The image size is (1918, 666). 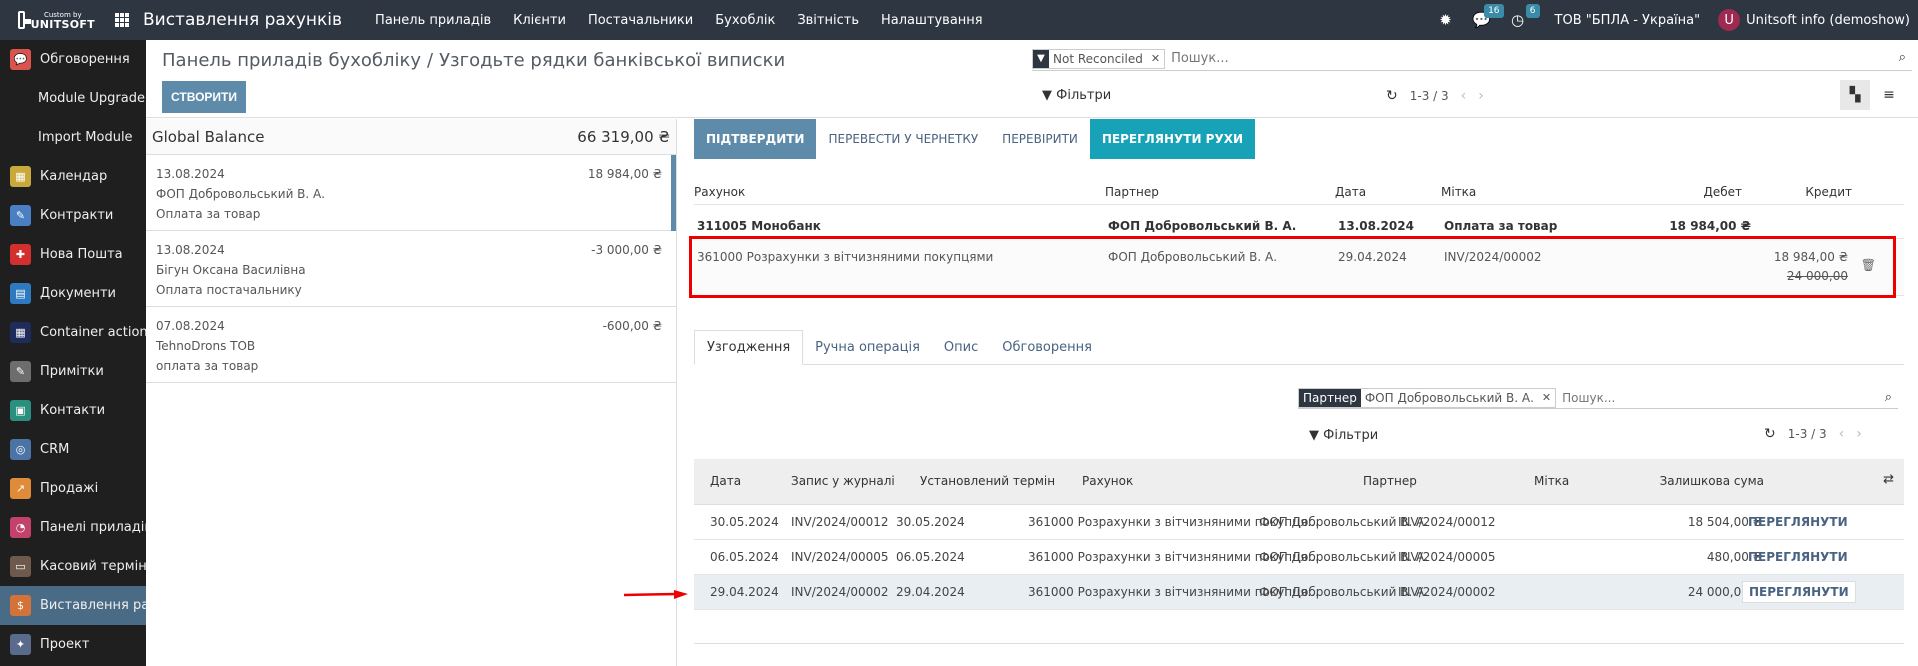 What do you see at coordinates (1047, 347) in the screenshot?
I see `tab: Обговорення` at bounding box center [1047, 347].